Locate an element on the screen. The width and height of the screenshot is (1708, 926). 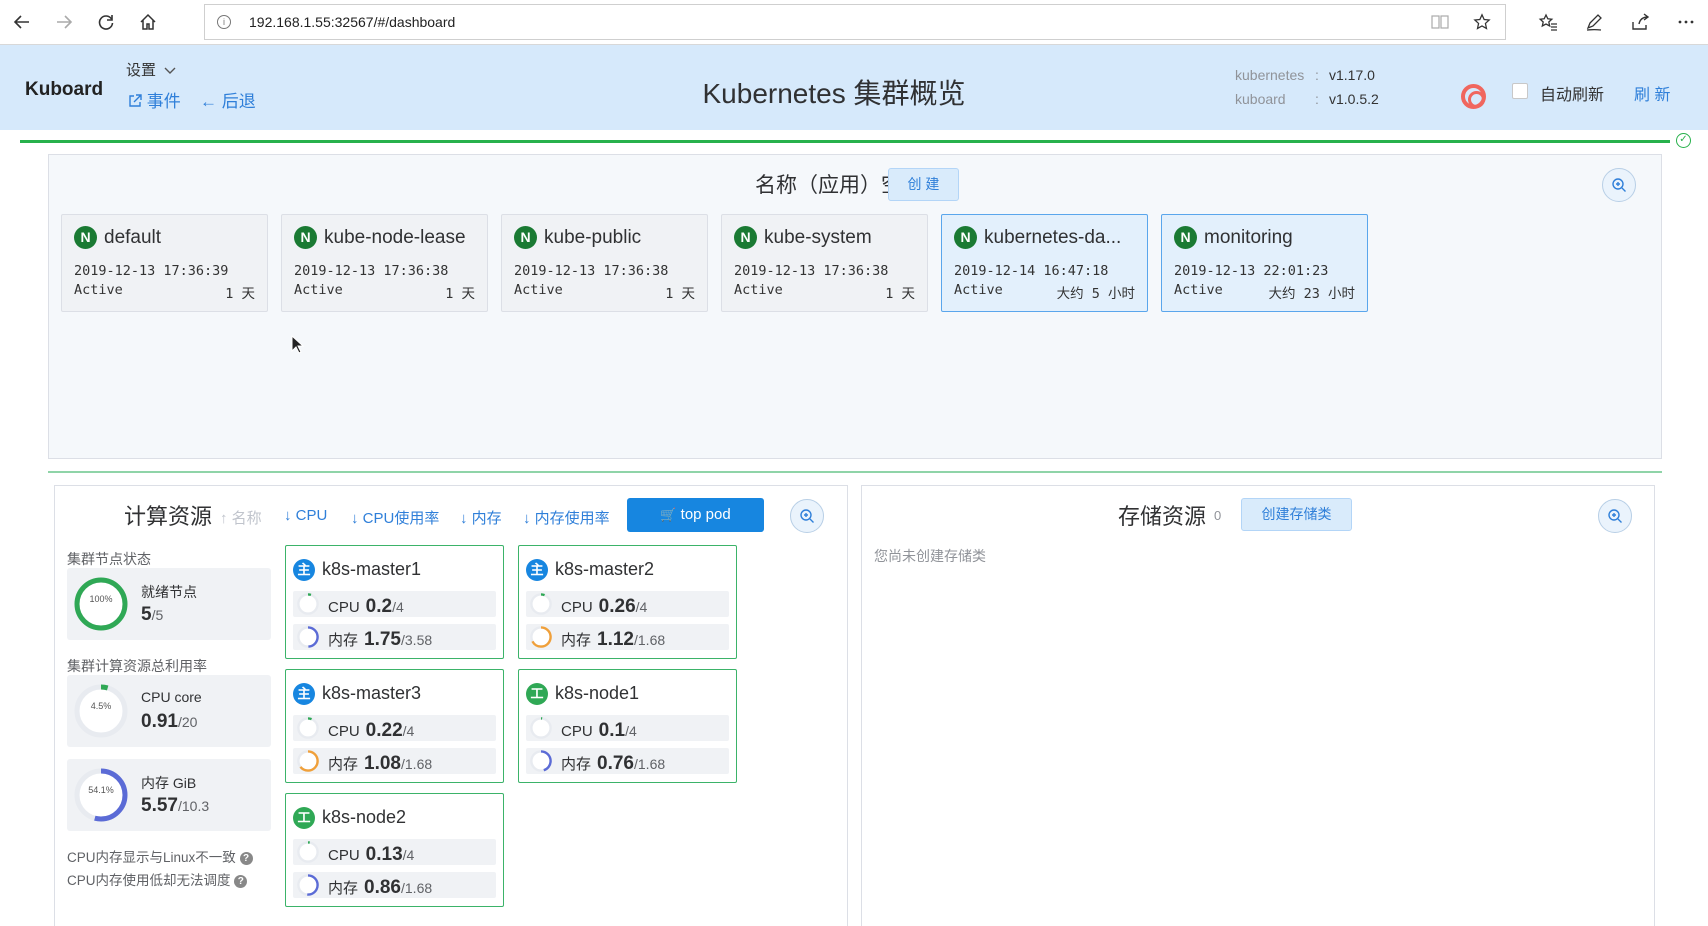
namespace-age: 大约 5 小时 is located at coordinates (1095, 294).